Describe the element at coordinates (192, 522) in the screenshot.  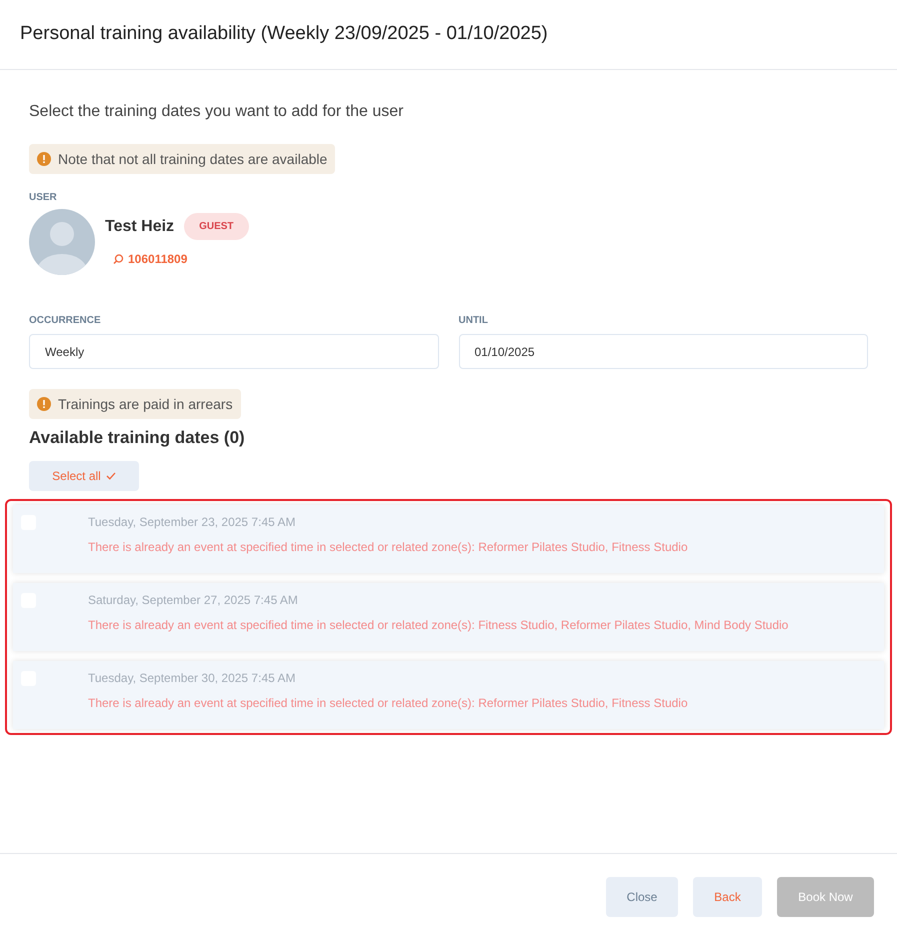
I see `date-text: Tuesday, September 23, 2025 7:45 AM` at that location.